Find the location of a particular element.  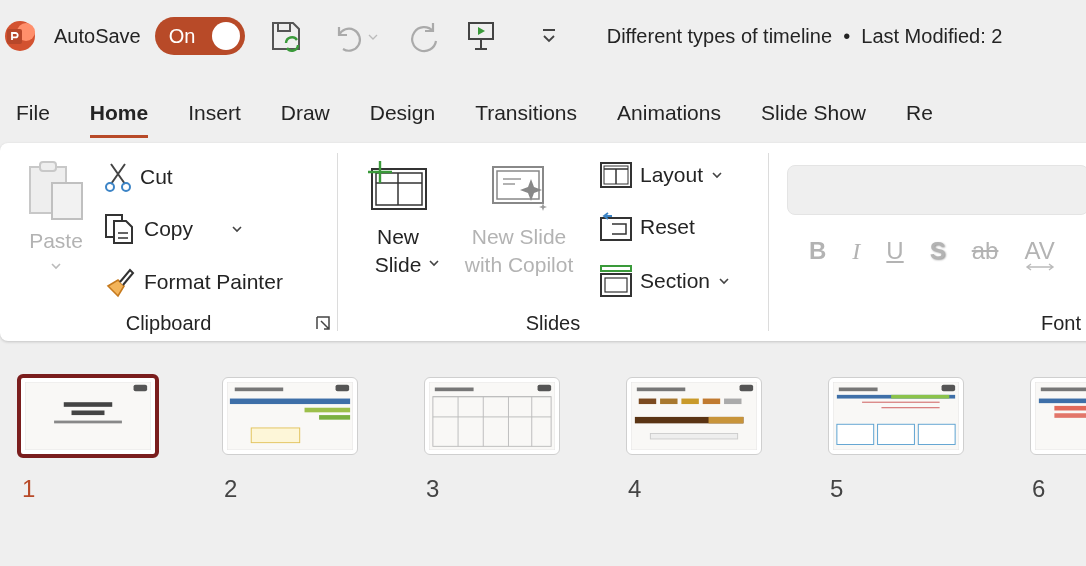

slide-number: 4 is located at coordinates (635, 489).